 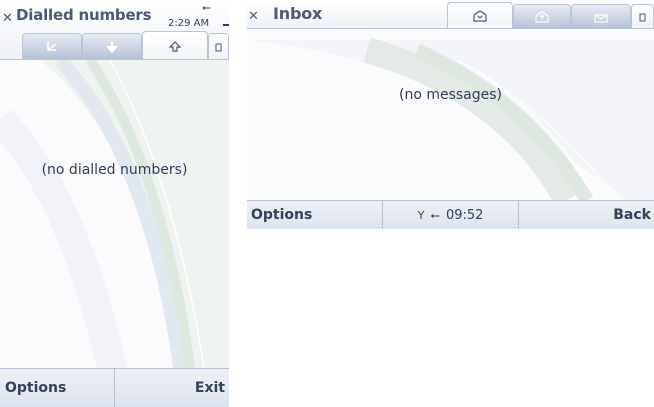 I want to click on signal-indicator-icon, so click(x=226, y=25).